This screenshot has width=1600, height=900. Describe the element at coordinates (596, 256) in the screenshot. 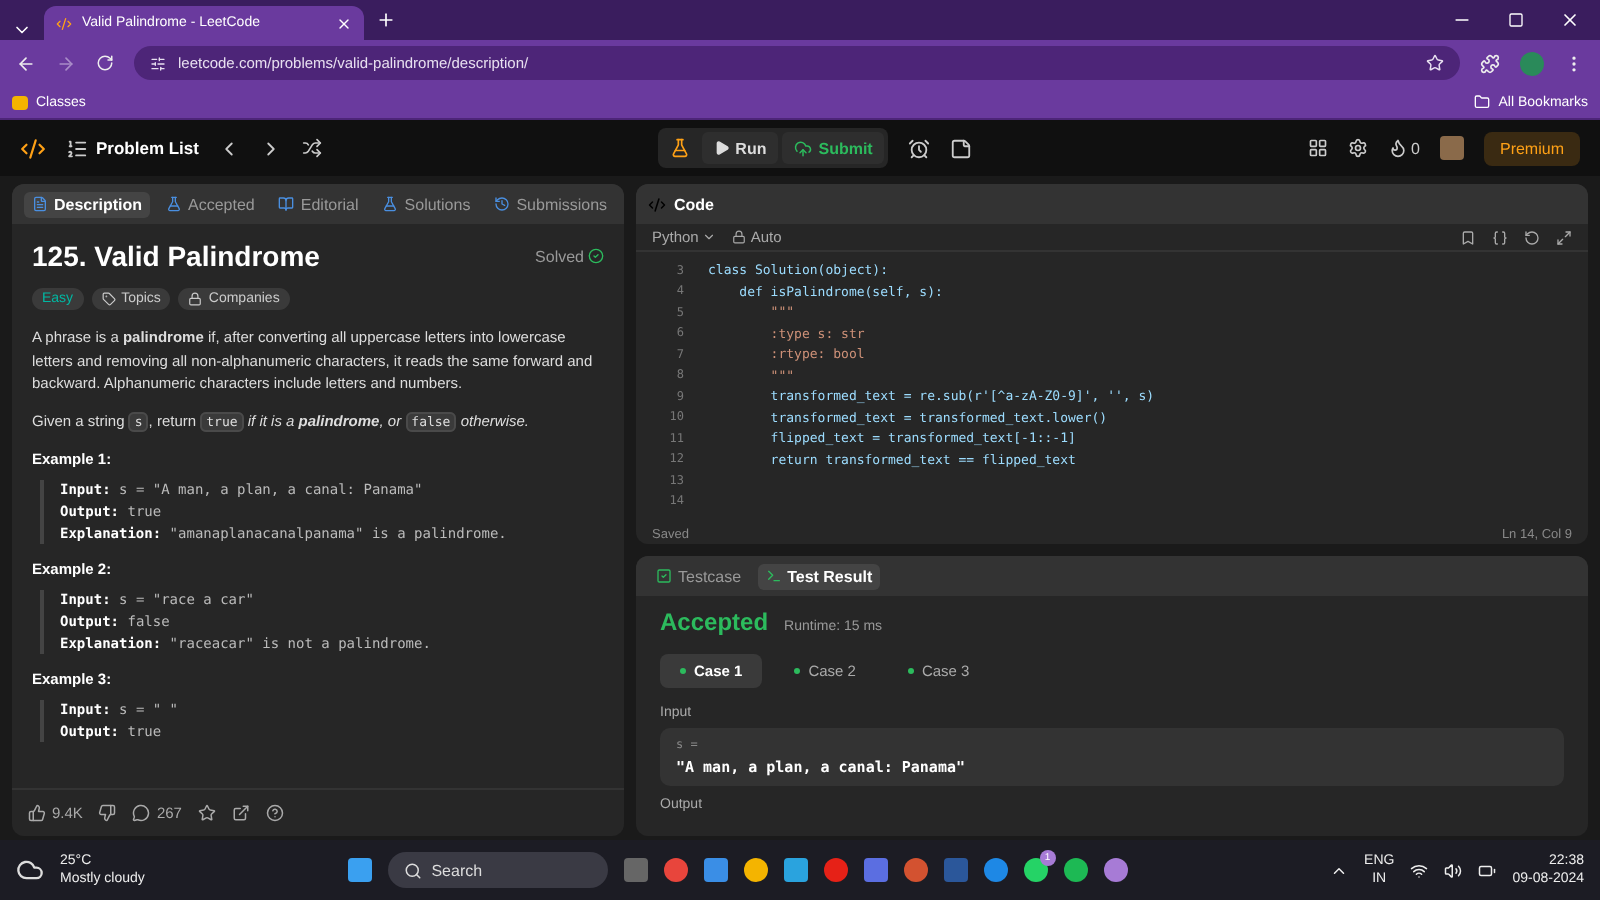

I see `check-circle-icon` at that location.